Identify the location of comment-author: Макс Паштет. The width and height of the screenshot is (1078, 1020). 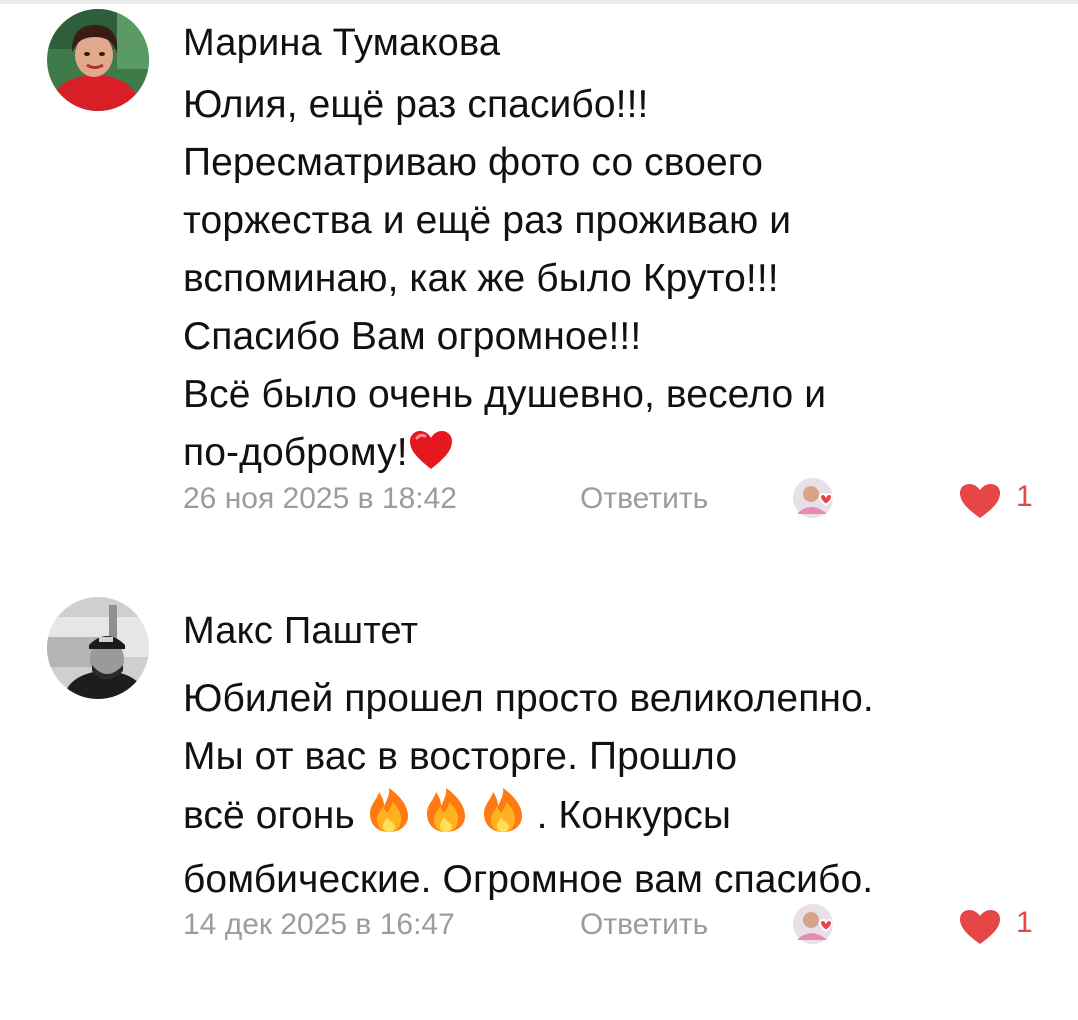
(300, 631).